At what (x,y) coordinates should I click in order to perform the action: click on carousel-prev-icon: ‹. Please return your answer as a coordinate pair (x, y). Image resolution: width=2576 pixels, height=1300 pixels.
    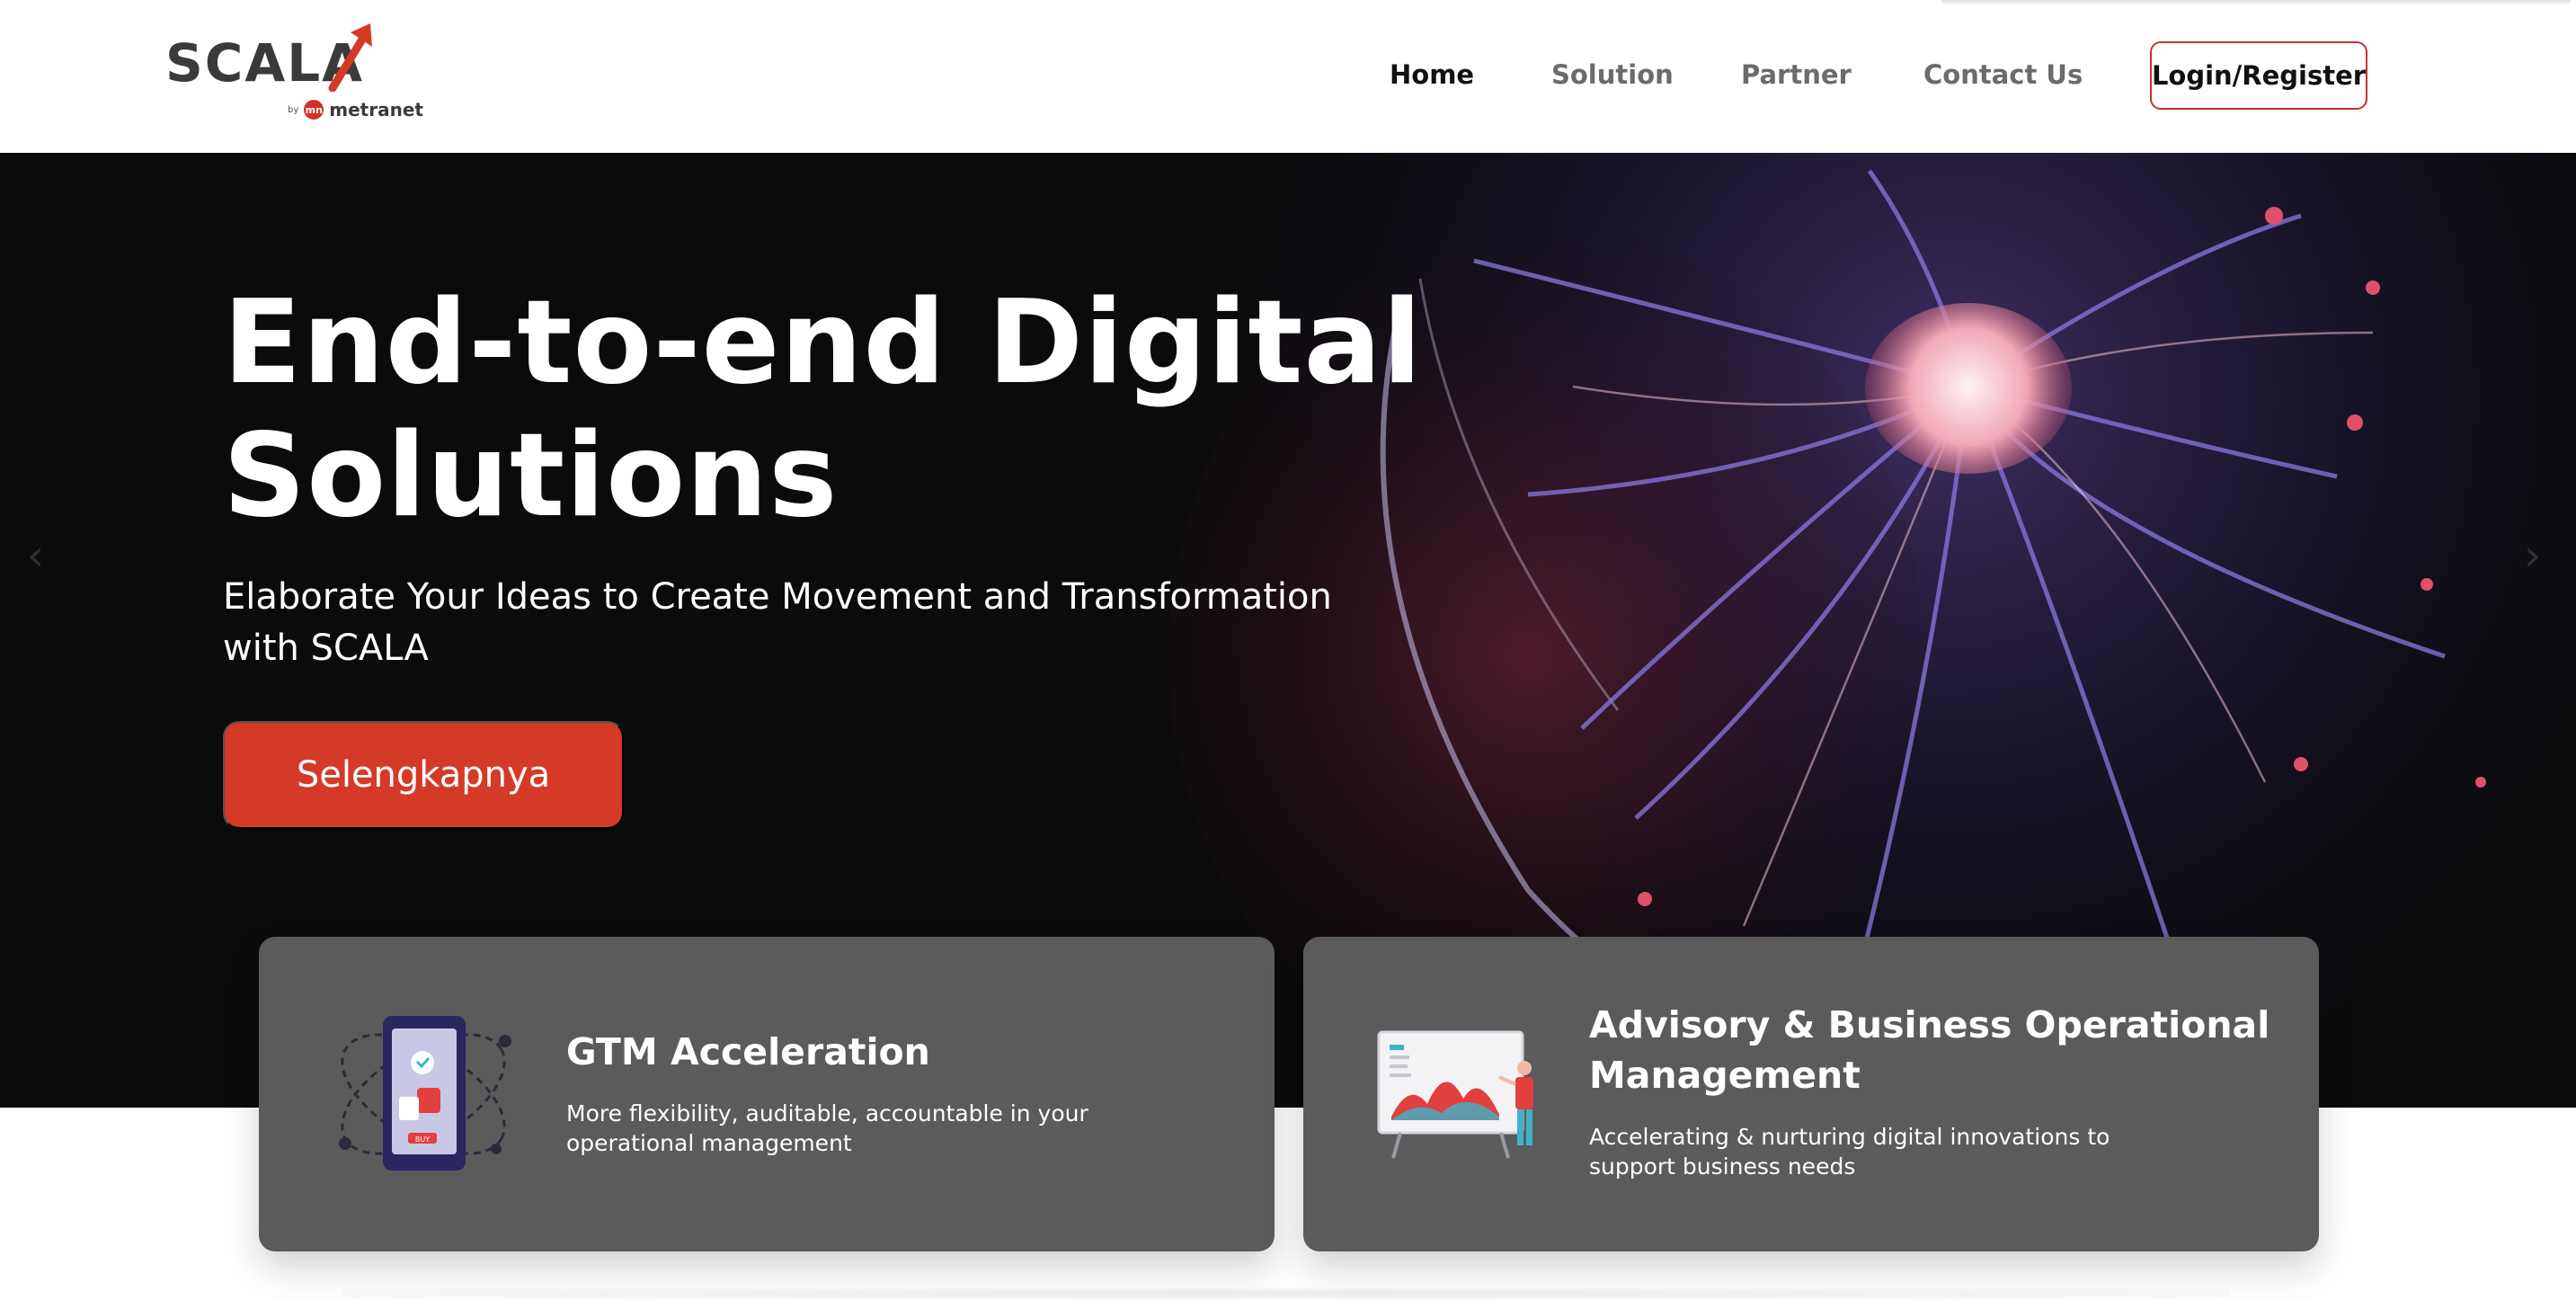
    Looking at the image, I should click on (35, 555).